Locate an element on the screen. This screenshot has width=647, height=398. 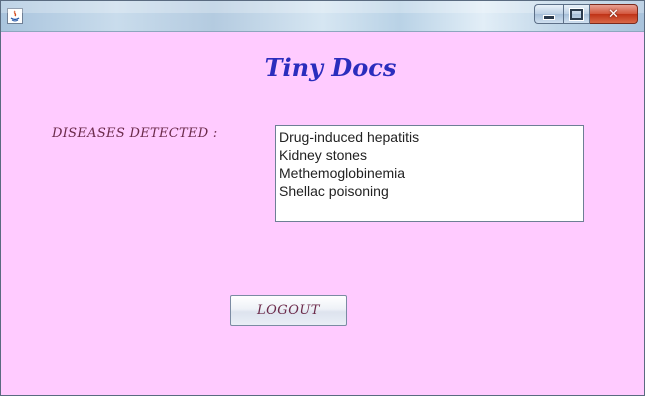
list-item: Drug-induced hepatitis is located at coordinates (430, 137).